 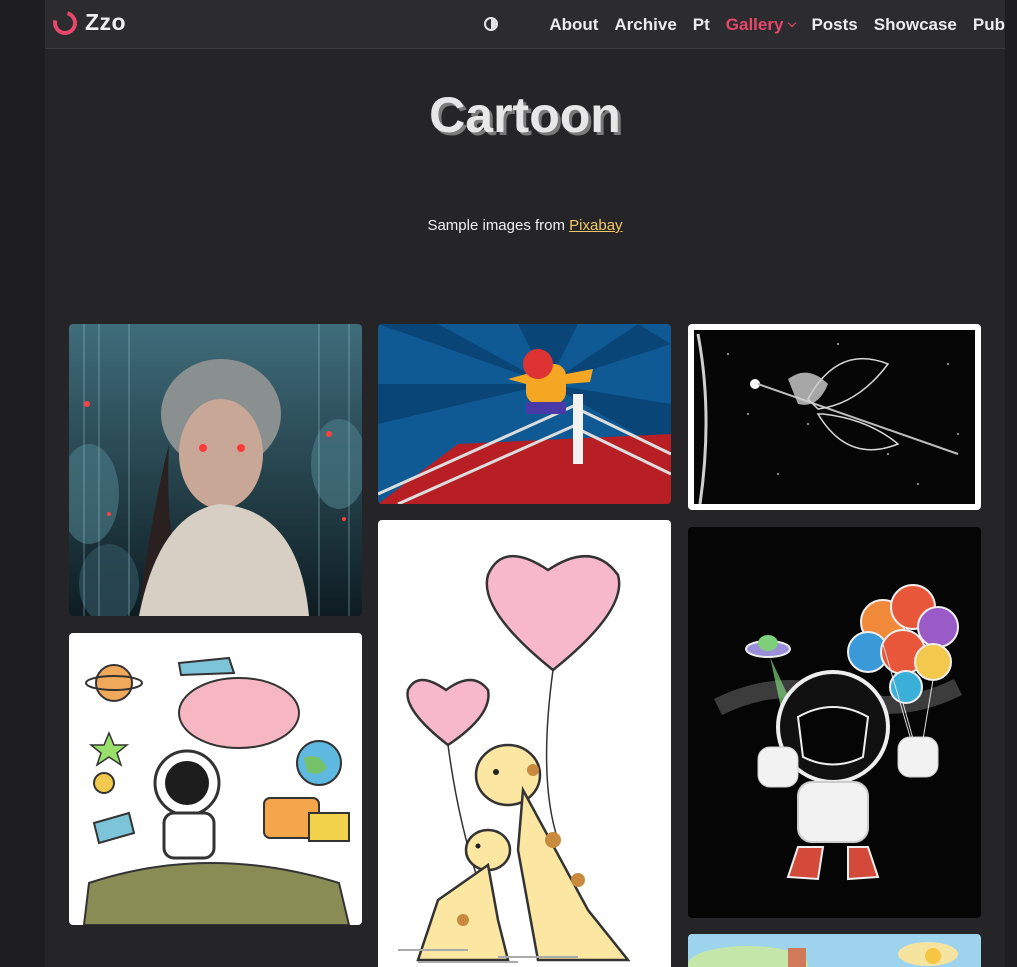 What do you see at coordinates (595, 225) in the screenshot?
I see `pixabay-link: Pixabay` at bounding box center [595, 225].